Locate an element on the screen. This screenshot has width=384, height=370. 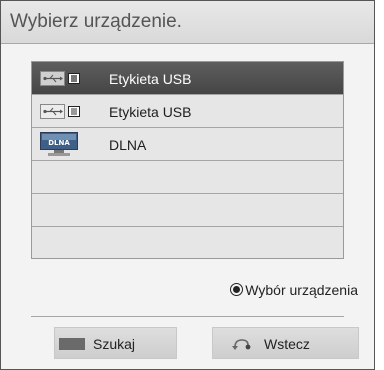
search-button-label: Szukaj is located at coordinates (114, 344).